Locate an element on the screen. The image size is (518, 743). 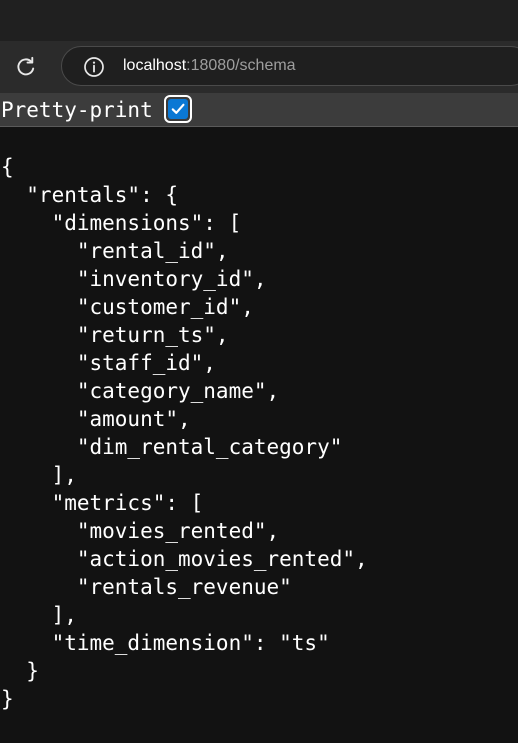
checkbox-fill is located at coordinates (178, 109).